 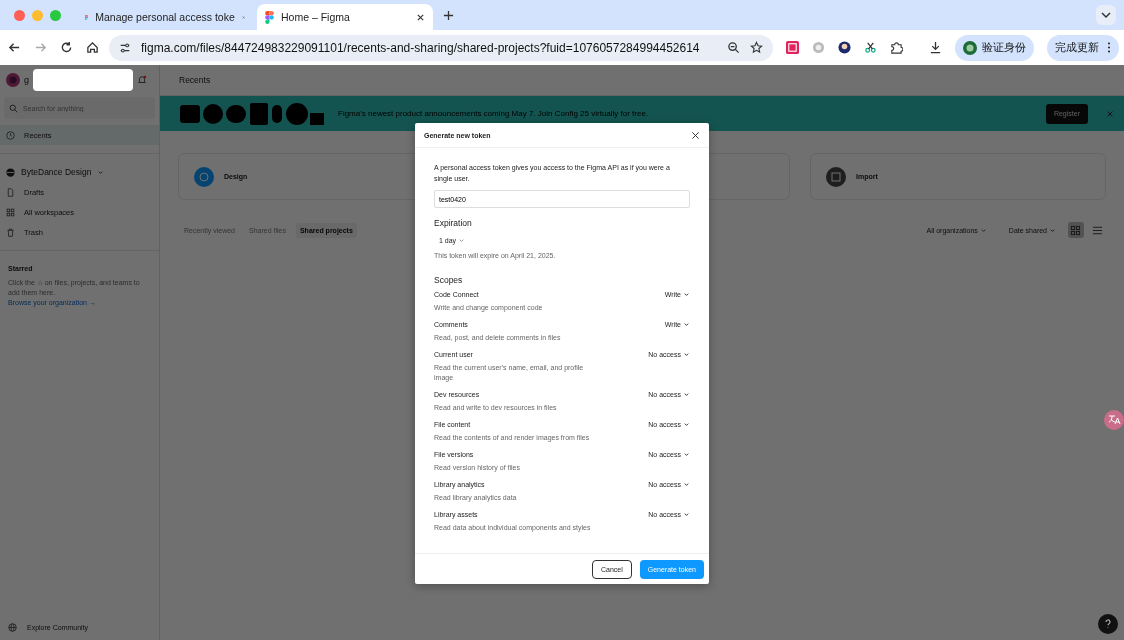 What do you see at coordinates (733, 47) in the screenshot?
I see `zoom-icon` at bounding box center [733, 47].